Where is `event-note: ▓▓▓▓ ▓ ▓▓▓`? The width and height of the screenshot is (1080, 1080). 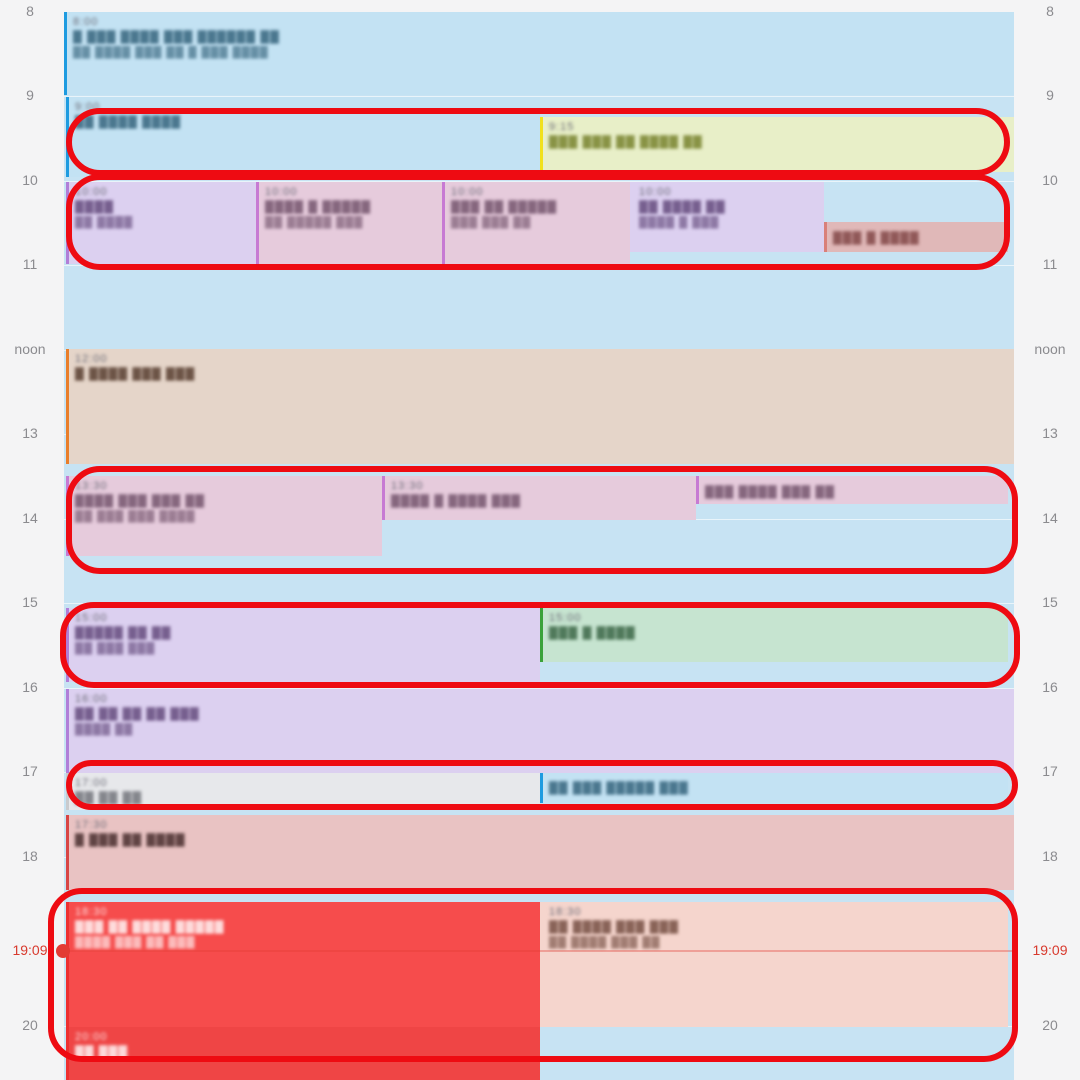 event-note: ▓▓▓▓ ▓ ▓▓▓ is located at coordinates (679, 222).